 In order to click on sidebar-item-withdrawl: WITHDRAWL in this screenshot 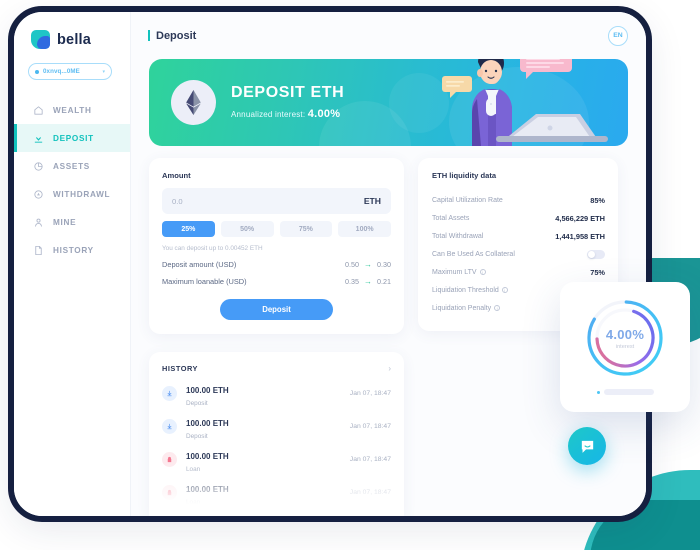, I will do `click(72, 194)`.